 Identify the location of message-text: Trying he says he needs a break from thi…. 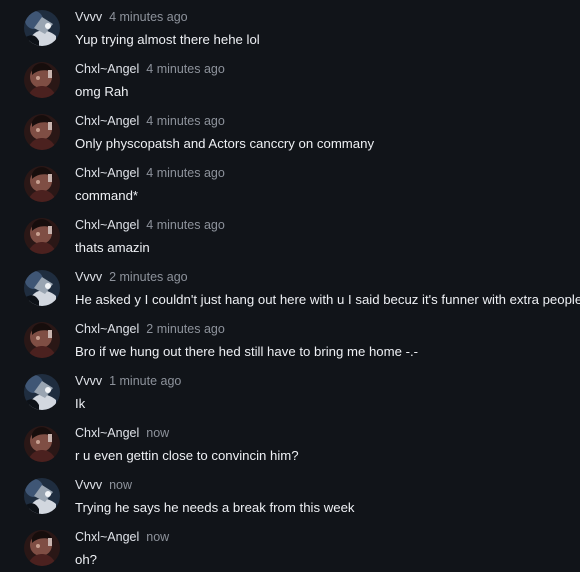
(215, 507).